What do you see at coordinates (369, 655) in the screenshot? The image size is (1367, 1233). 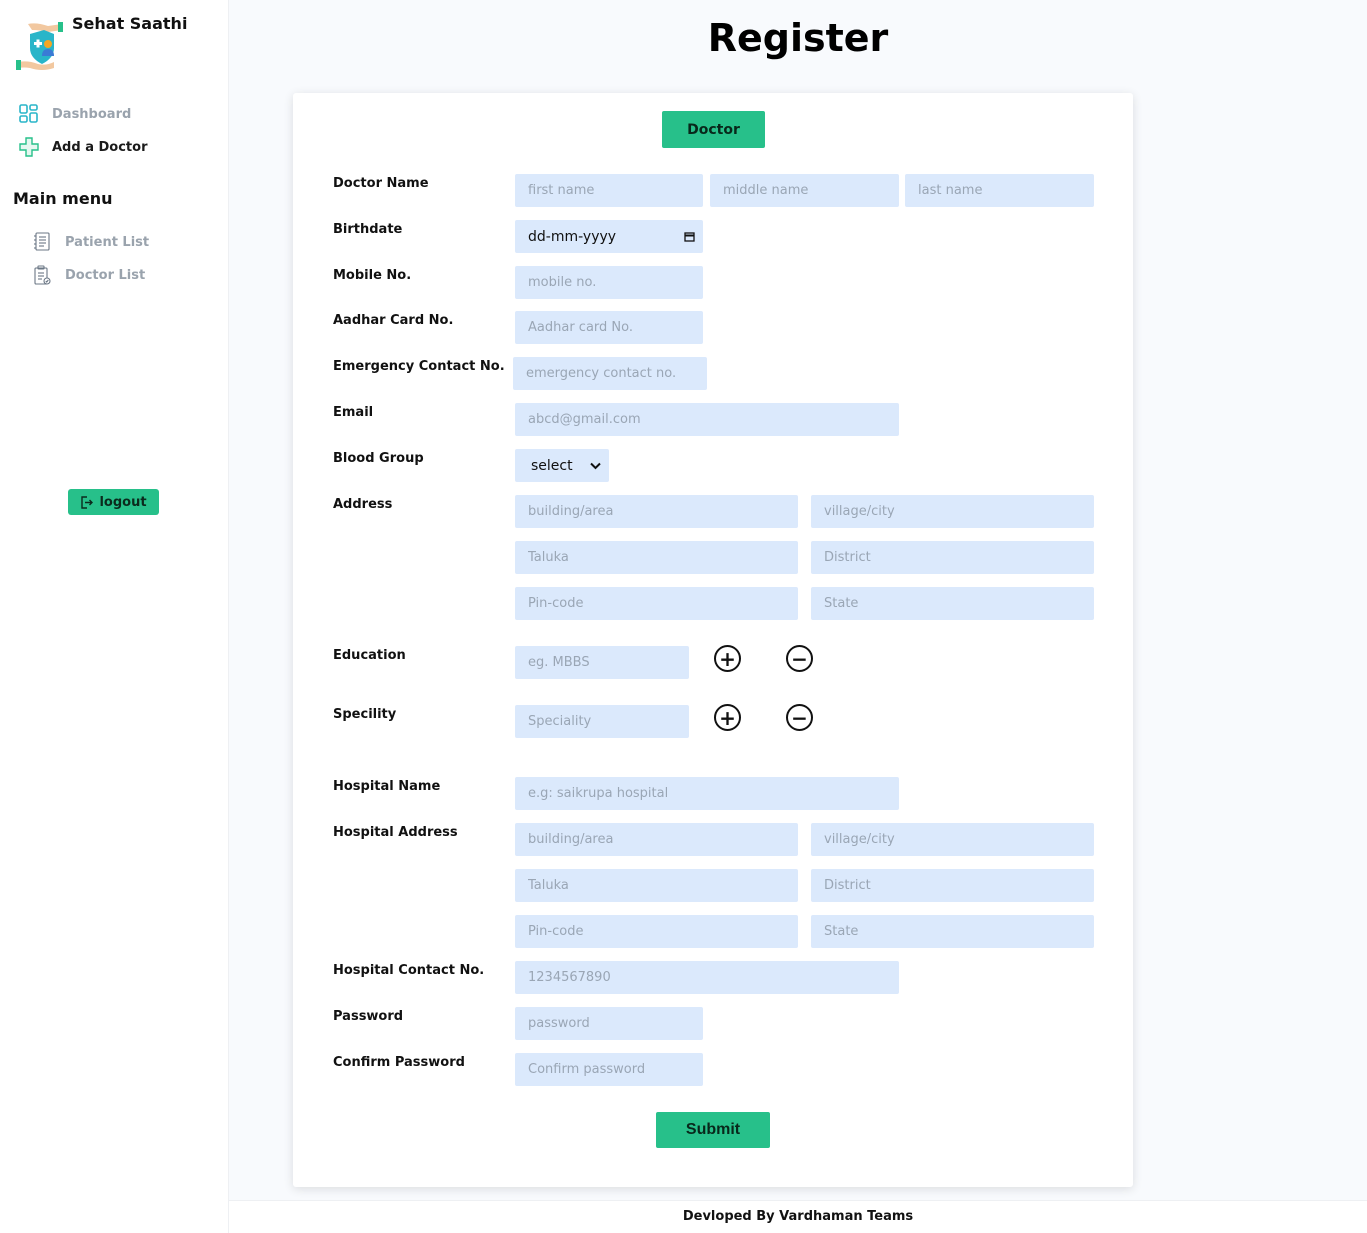 I see `education-label: Education` at bounding box center [369, 655].